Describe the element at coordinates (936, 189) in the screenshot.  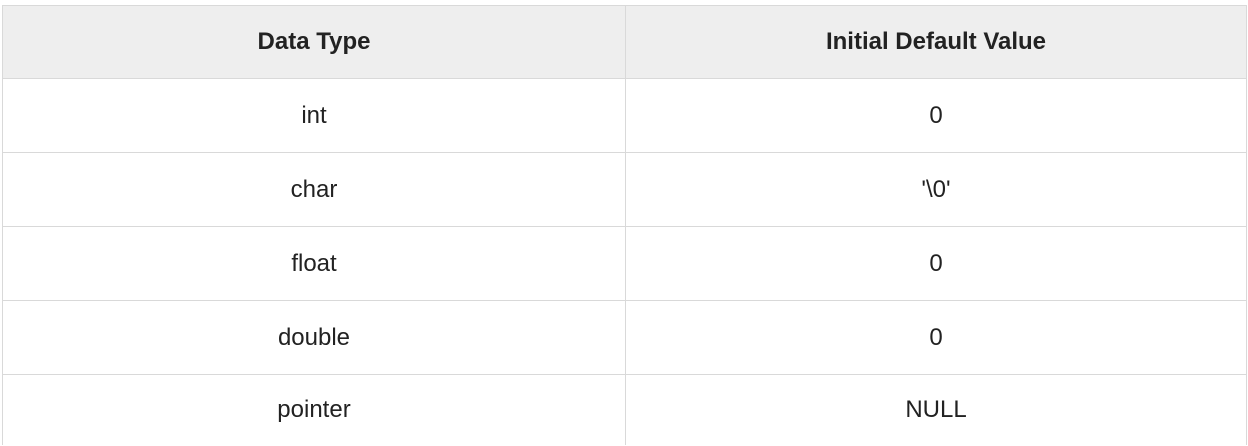
I see `cell-default-value: '\0'` at that location.